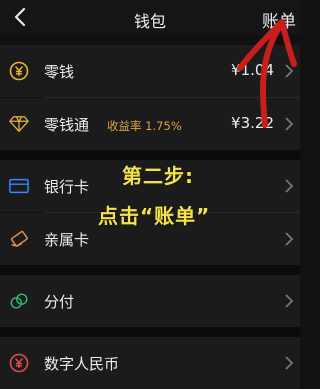  I want to click on list-item-label: 零钱通, so click(67, 125).